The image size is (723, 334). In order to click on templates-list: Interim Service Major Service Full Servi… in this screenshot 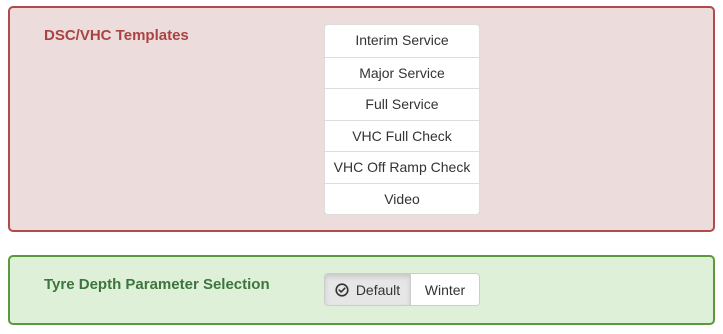, I will do `click(402, 119)`.